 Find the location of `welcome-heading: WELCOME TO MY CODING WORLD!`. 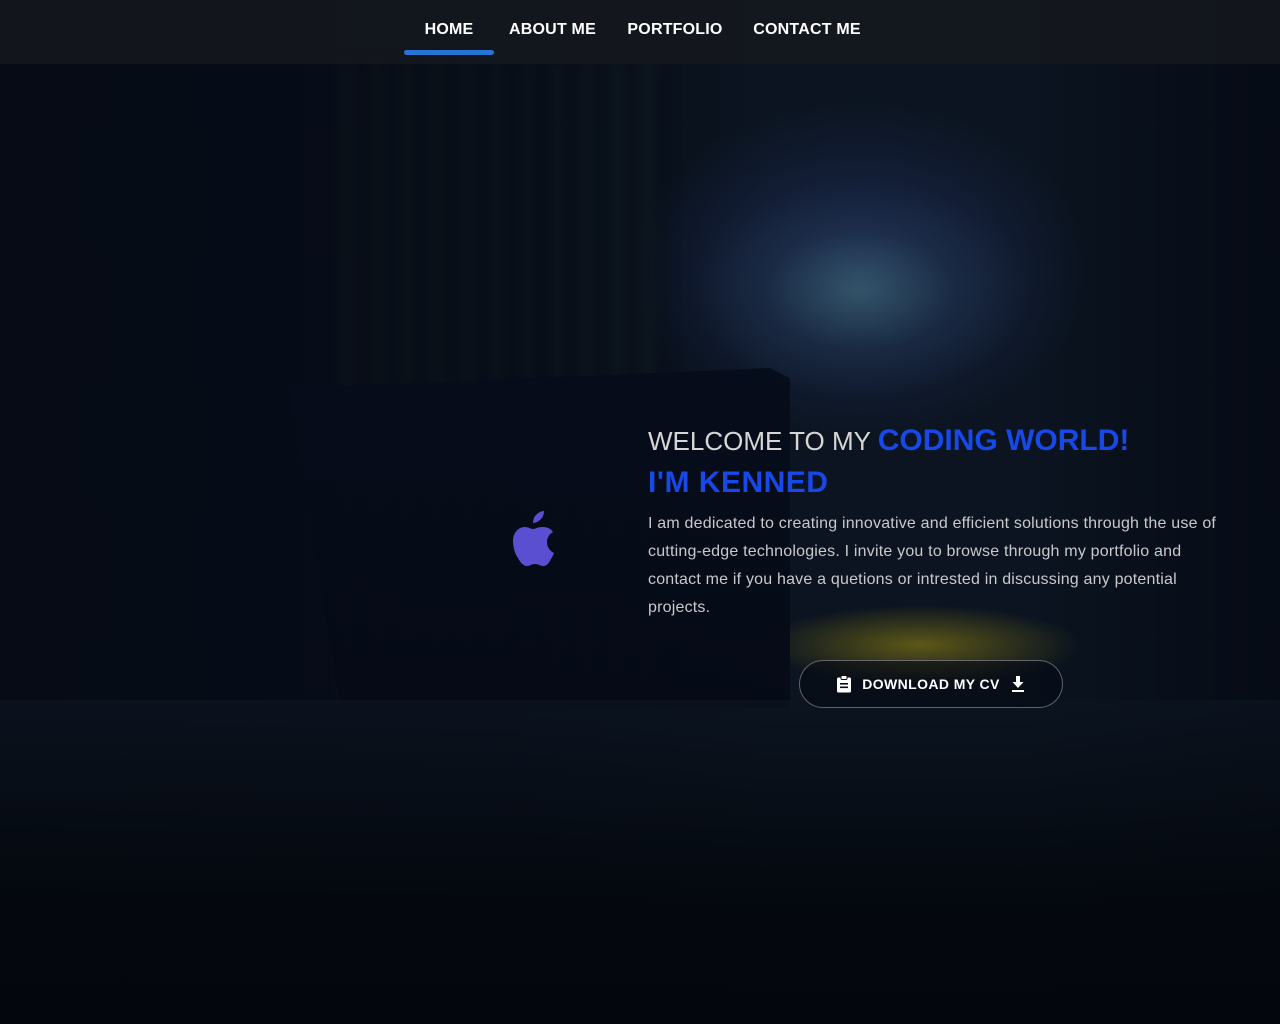

welcome-heading: WELCOME TO MY CODING WORLD! is located at coordinates (948, 441).